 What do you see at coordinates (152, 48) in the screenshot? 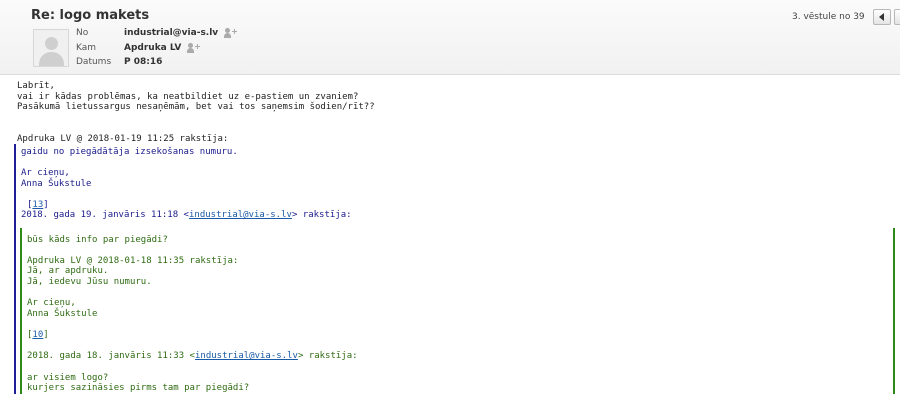
I see `to-value: Apdruka LV` at bounding box center [152, 48].